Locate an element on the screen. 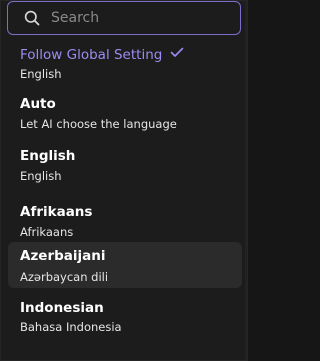 The image size is (320, 361). option-title: Afrikaans is located at coordinates (56, 212).